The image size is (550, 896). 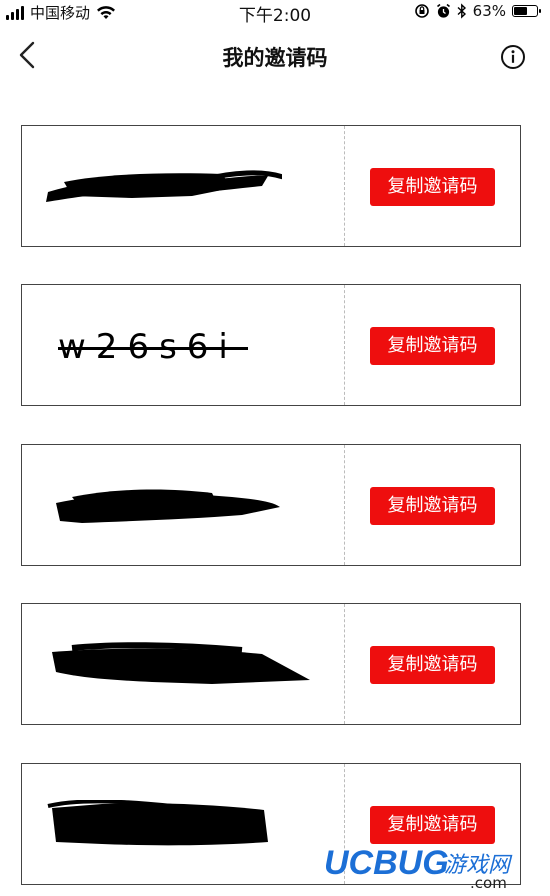 I want to click on svg-text: UCBUG, so click(x=386, y=863).